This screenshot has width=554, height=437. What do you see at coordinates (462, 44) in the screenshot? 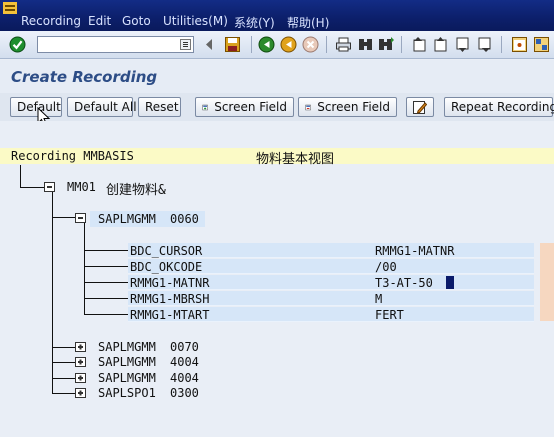
I see `next-page-icon` at bounding box center [462, 44].